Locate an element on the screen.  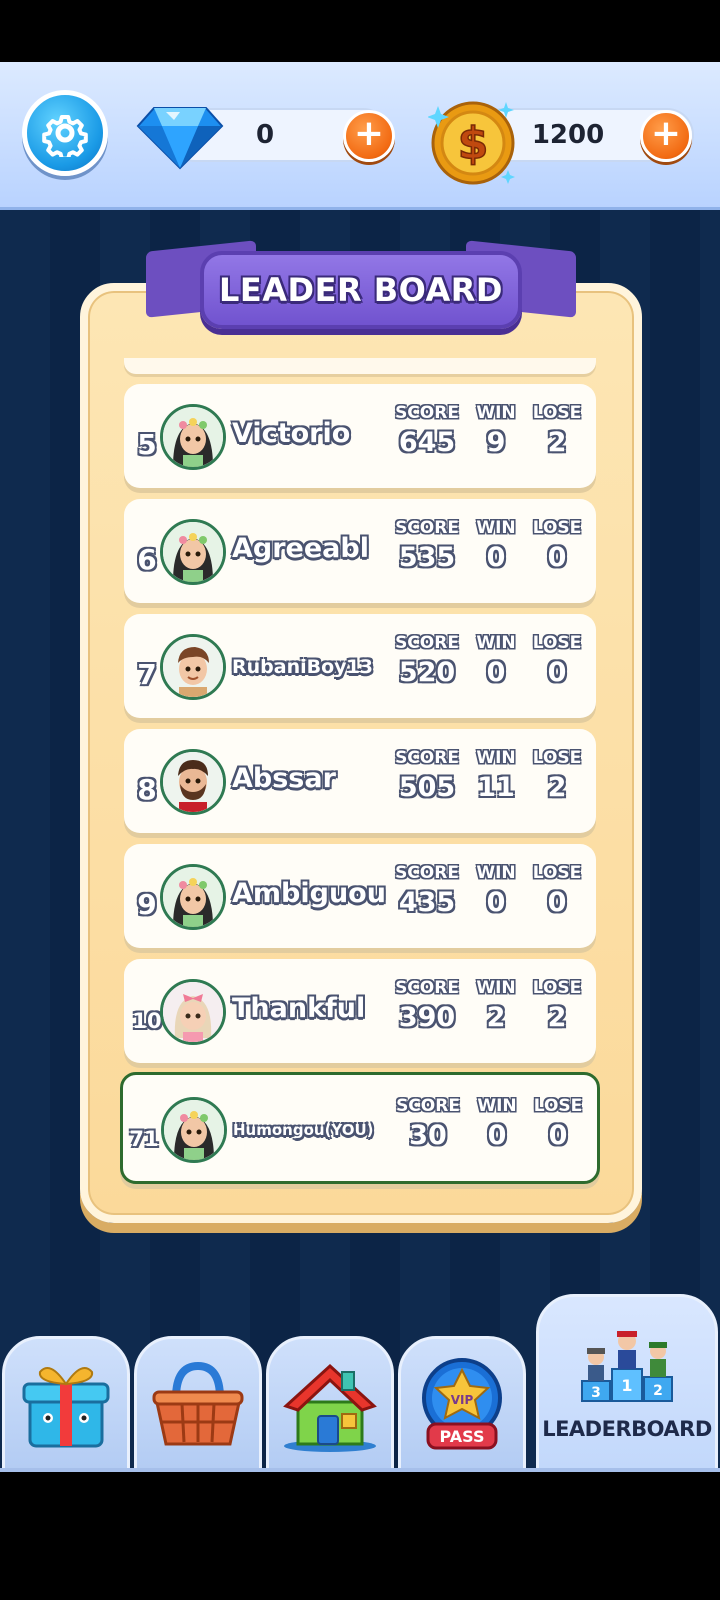
currency-bar: 0 + 1200 $ + is located at coordinates (360, 136).